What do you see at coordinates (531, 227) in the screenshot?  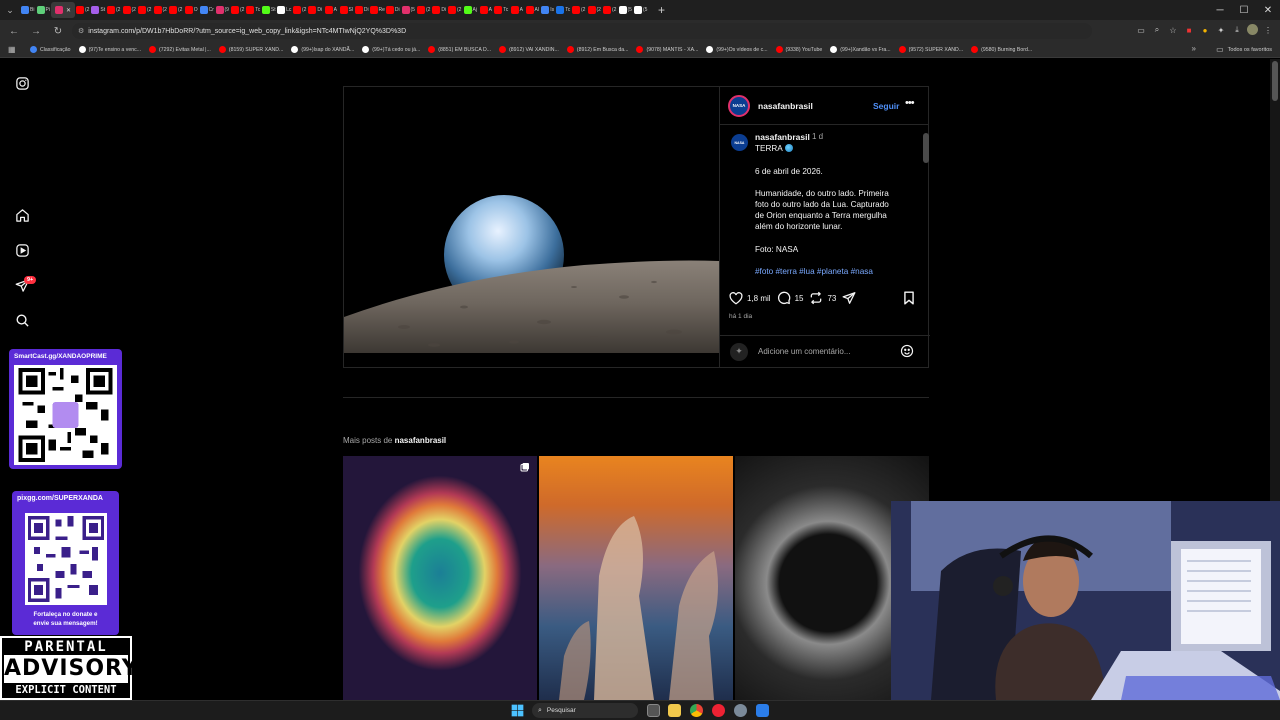 I see `post-image-earthrise` at bounding box center [531, 227].